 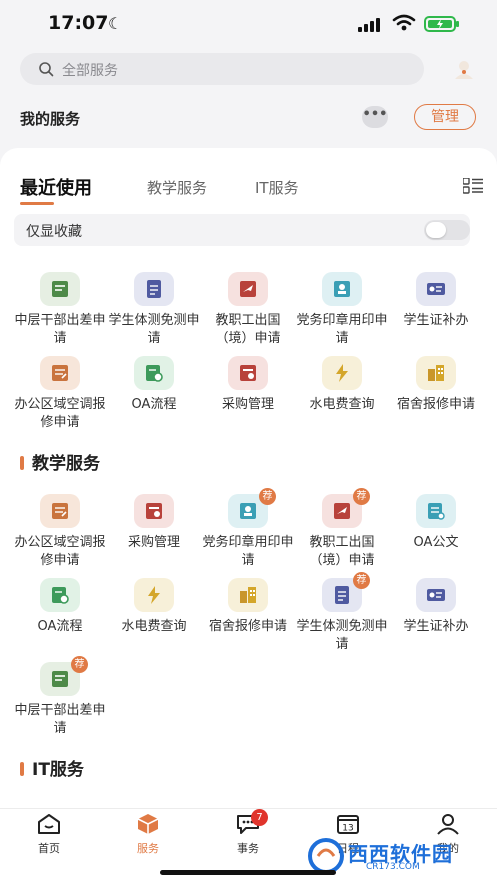 I want to click on section-it: IT服务, so click(x=52, y=767).